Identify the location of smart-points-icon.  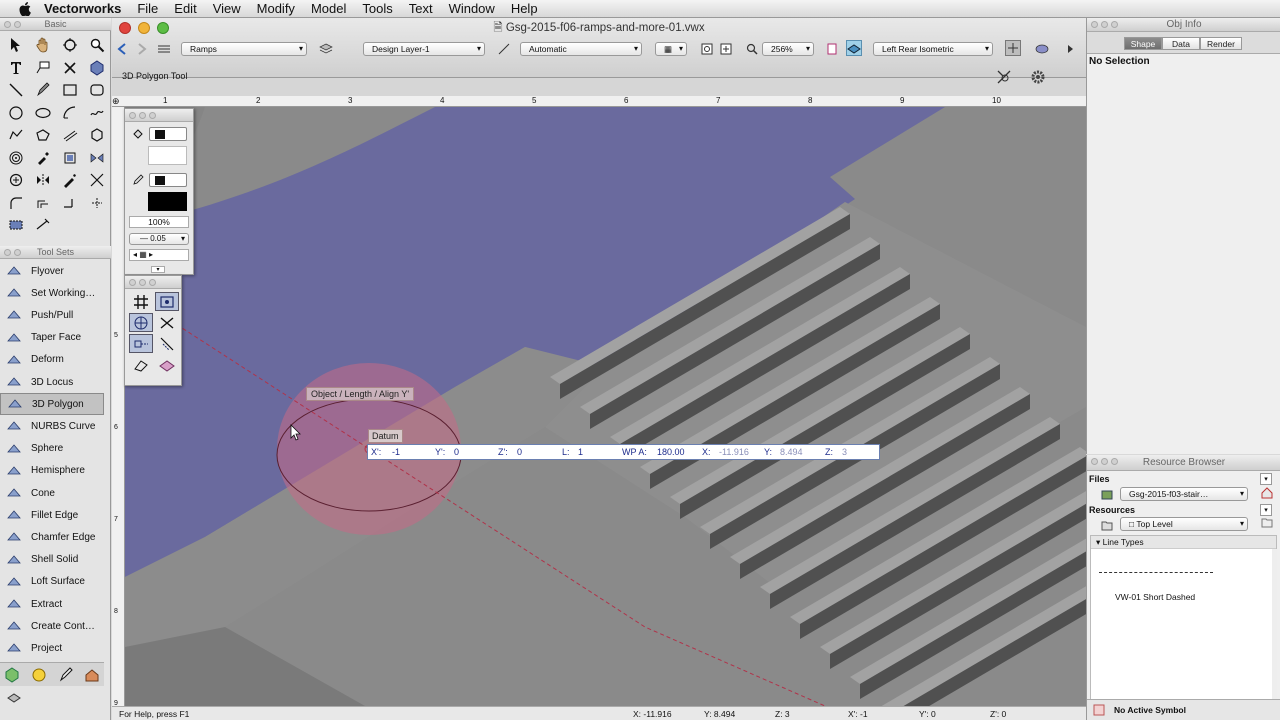
(141, 343).